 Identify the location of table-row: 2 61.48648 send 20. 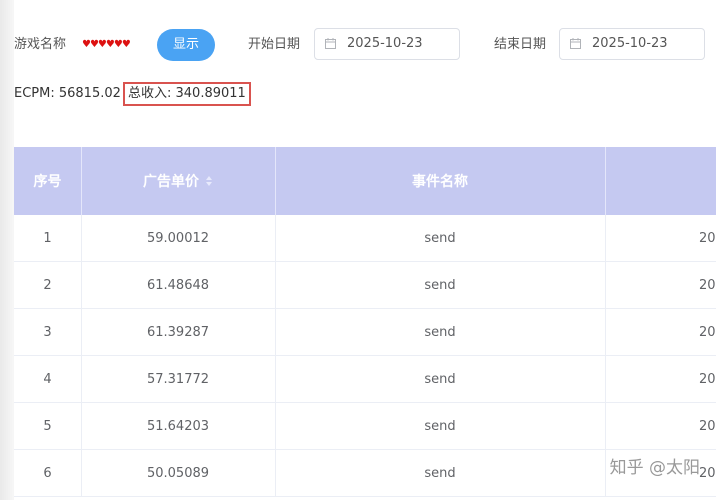
(365, 285).